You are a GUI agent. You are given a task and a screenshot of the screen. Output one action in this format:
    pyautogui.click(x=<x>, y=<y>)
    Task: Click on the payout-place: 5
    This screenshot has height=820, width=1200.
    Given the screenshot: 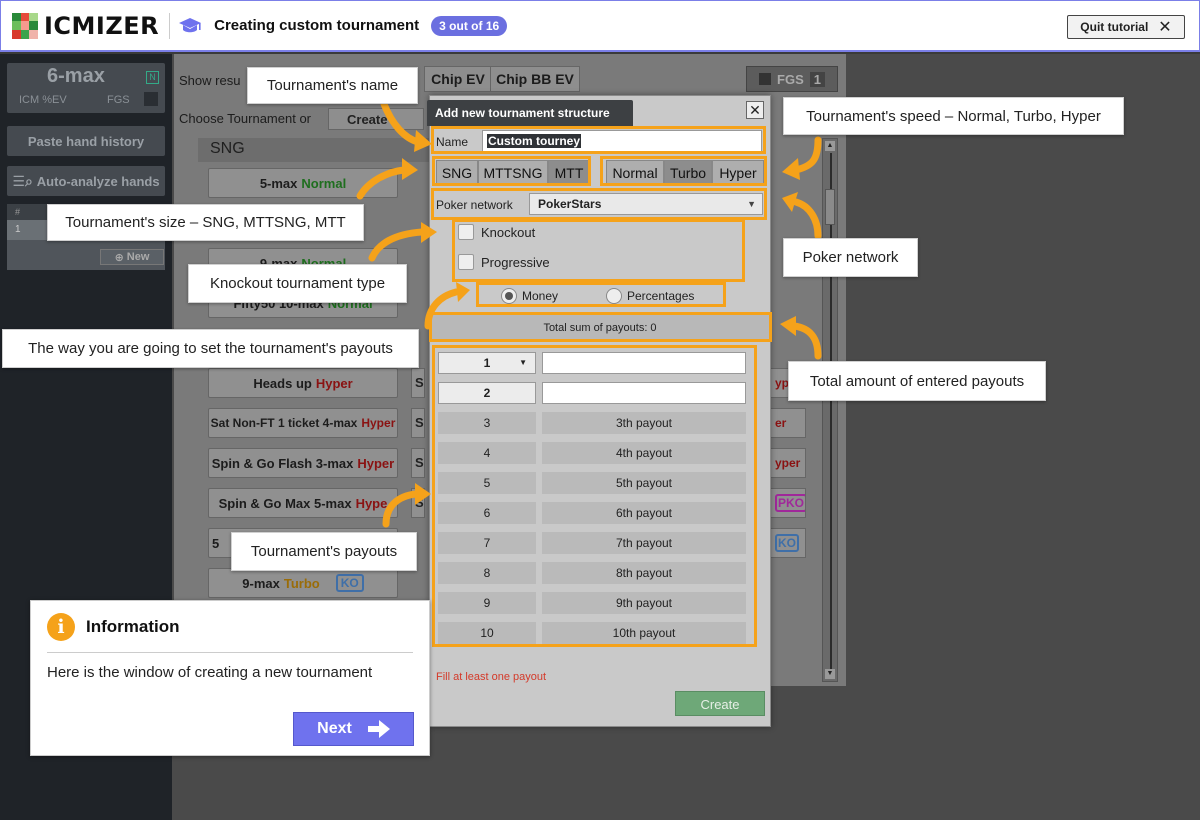 What is the action you would take?
    pyautogui.click(x=487, y=483)
    